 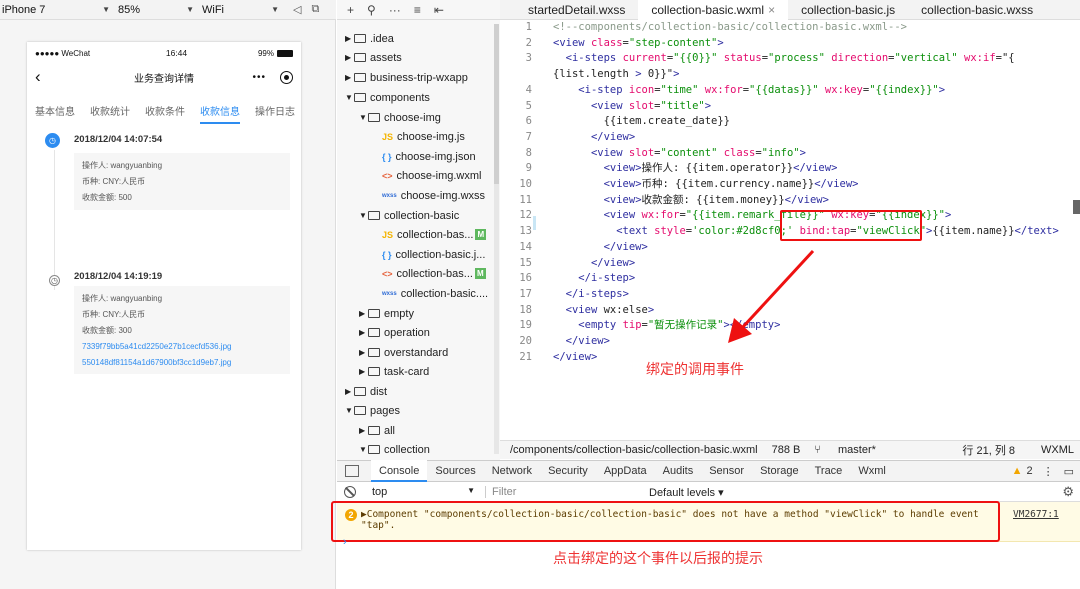 What do you see at coordinates (790, 168) in the screenshot?
I see `code-line: 9 <view>操作人: {{item.operator}}</view>` at bounding box center [790, 168].